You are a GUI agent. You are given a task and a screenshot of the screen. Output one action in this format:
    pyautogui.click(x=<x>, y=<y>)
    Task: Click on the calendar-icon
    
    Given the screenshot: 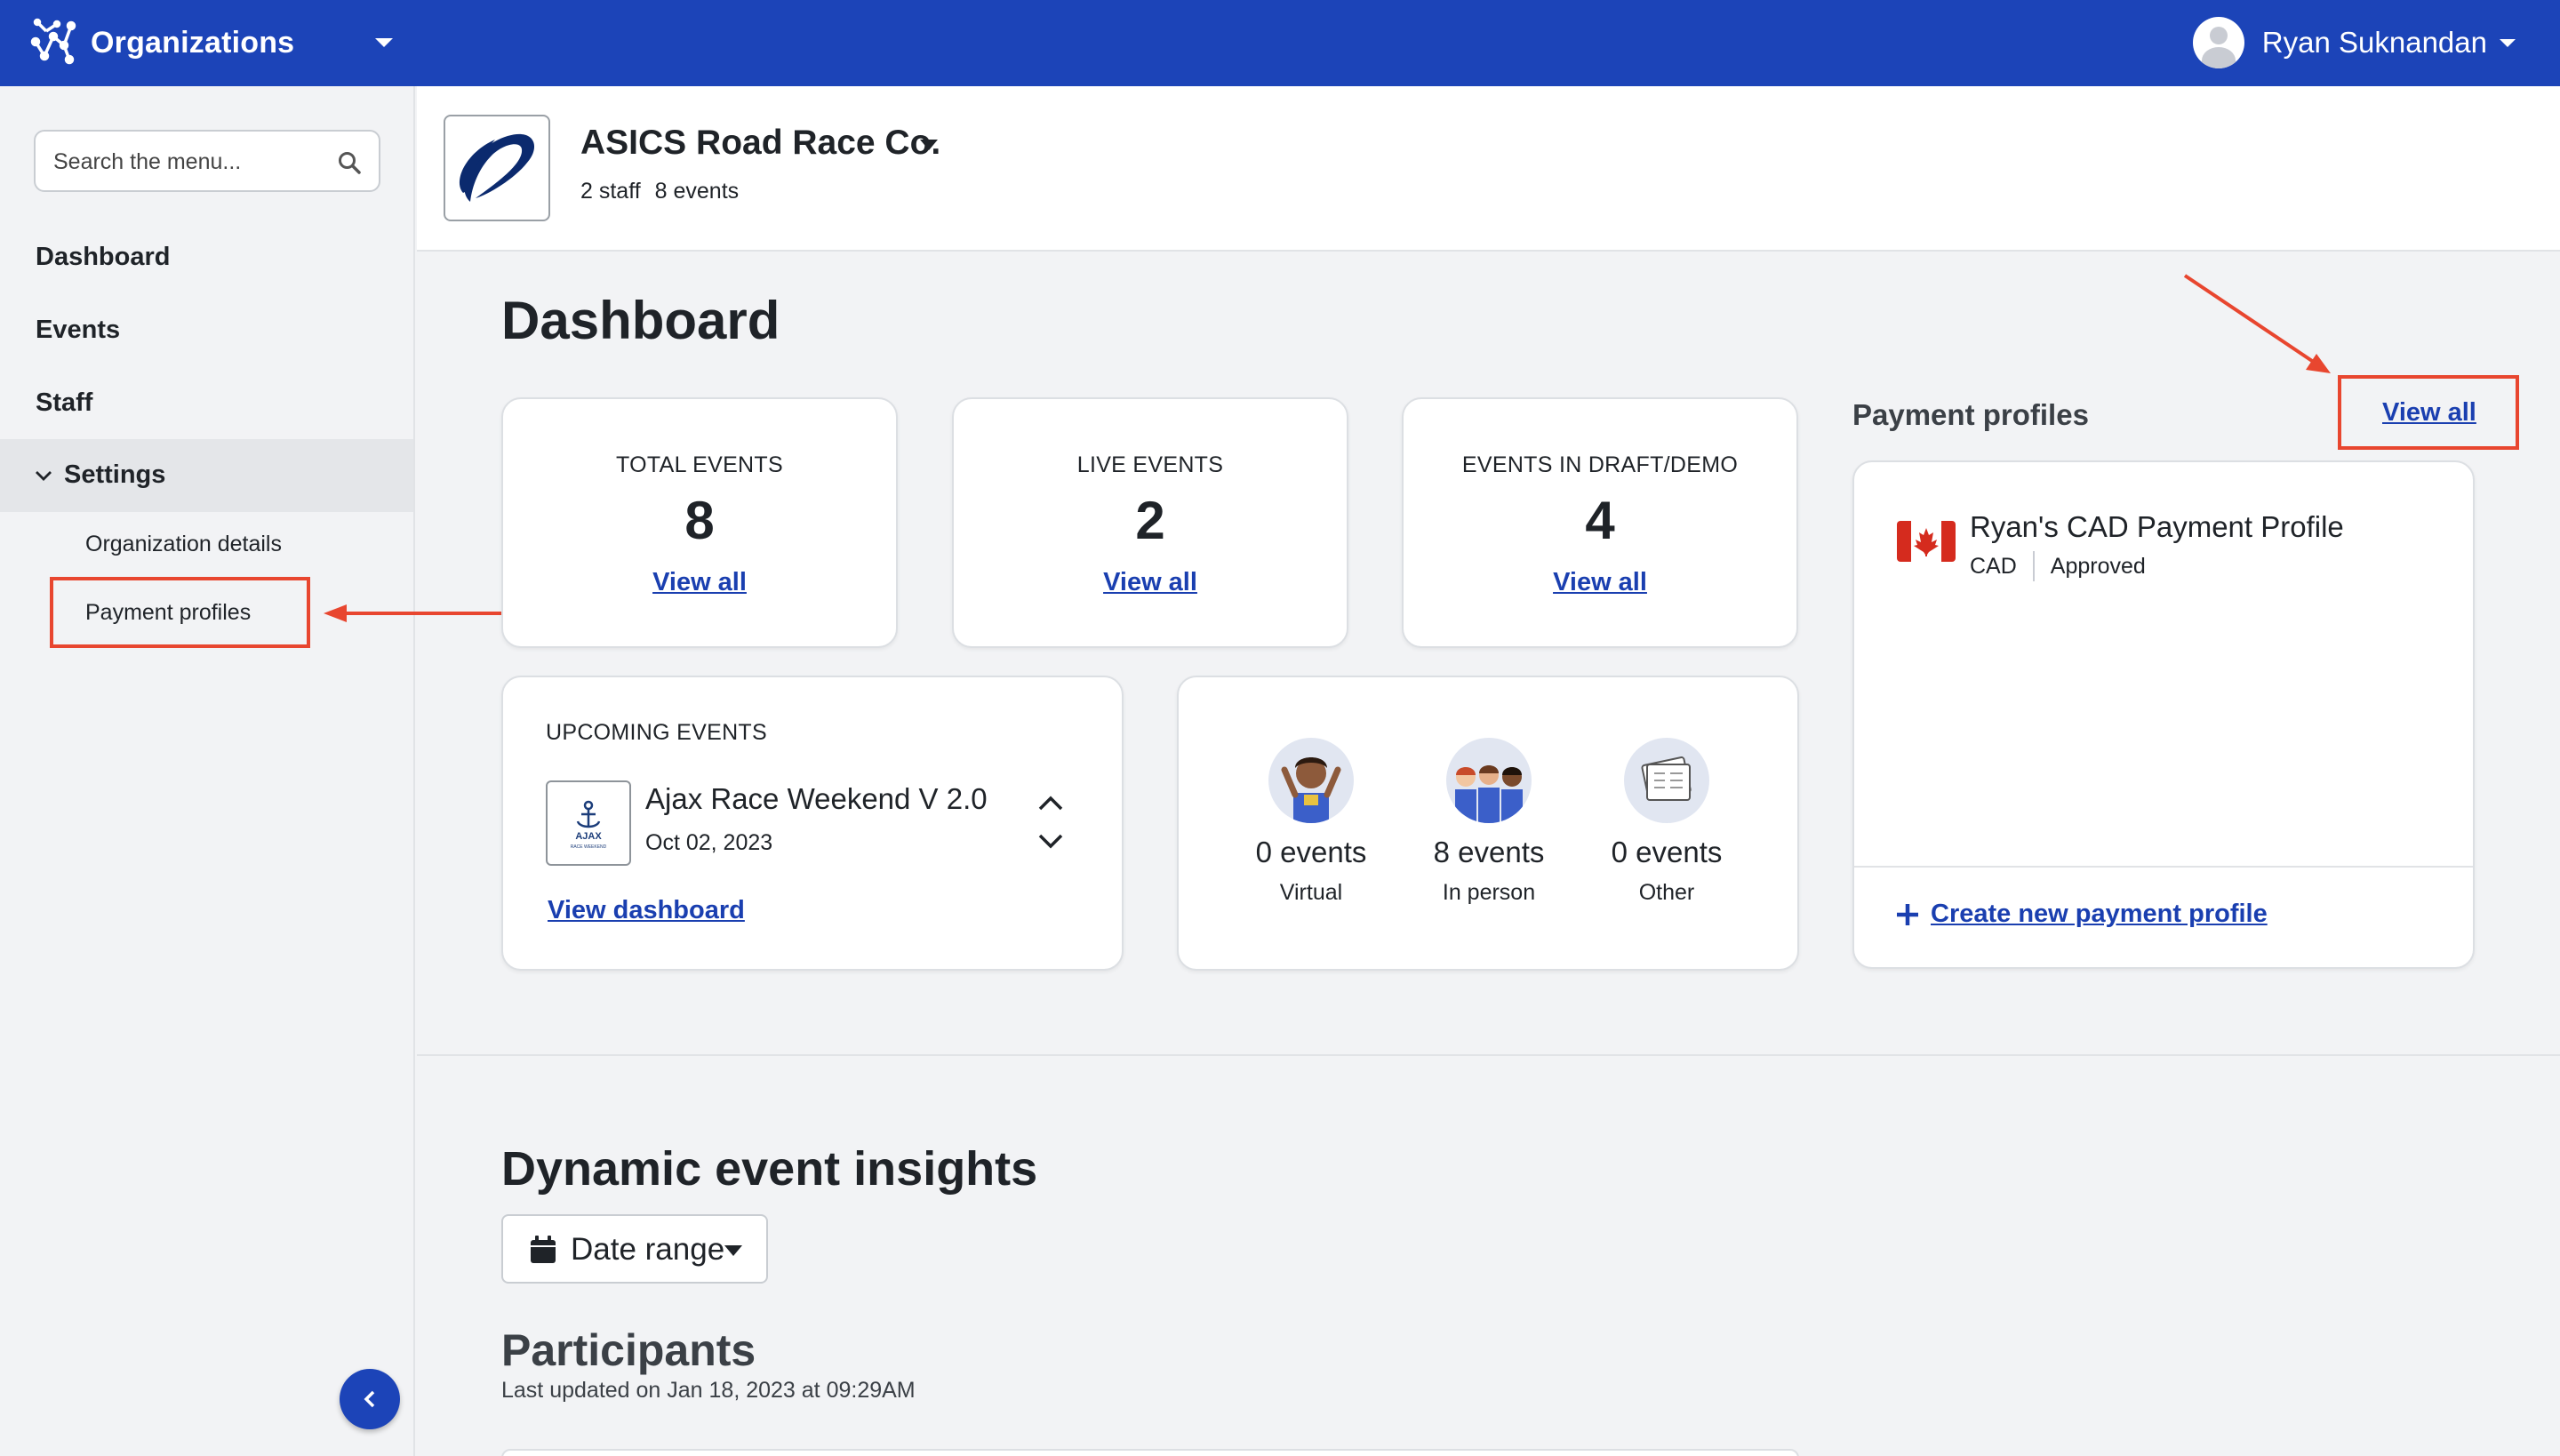 What is the action you would take?
    pyautogui.click(x=543, y=1249)
    